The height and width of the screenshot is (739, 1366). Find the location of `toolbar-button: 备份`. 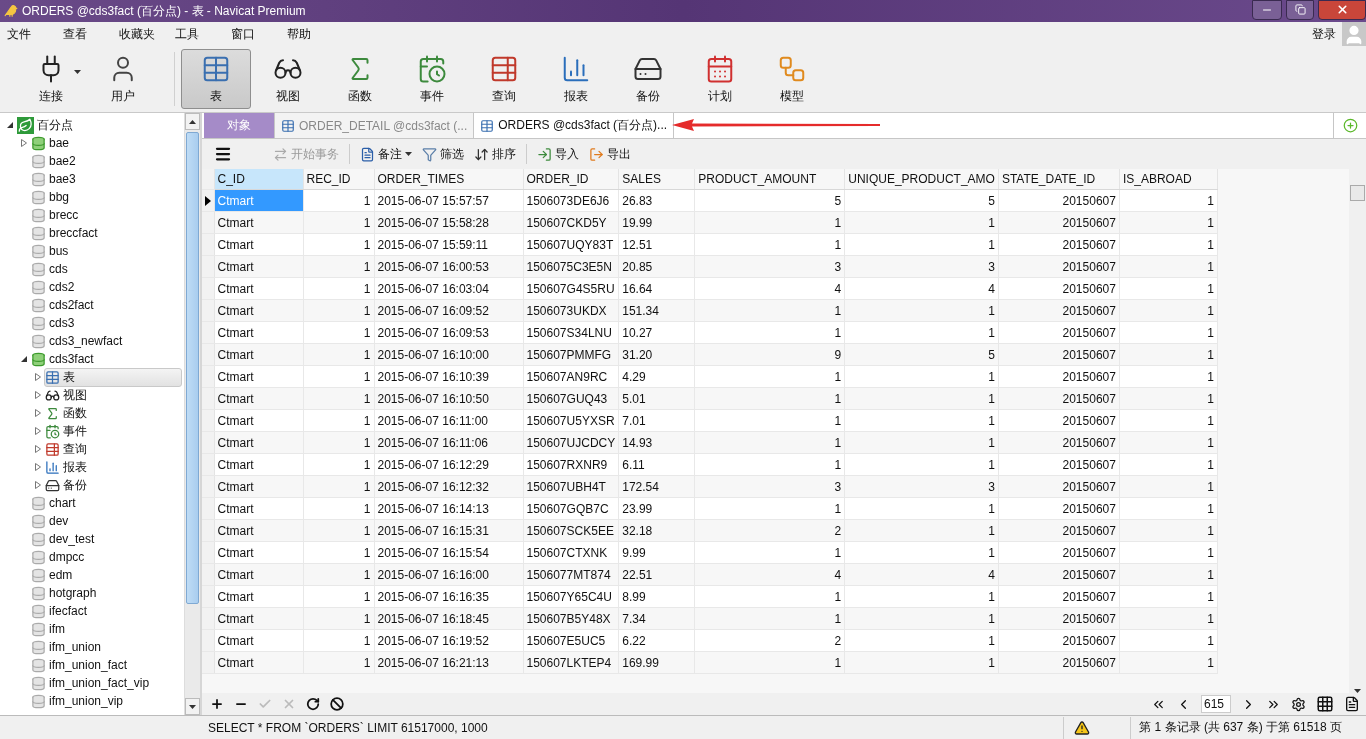

toolbar-button: 备份 is located at coordinates (648, 79).